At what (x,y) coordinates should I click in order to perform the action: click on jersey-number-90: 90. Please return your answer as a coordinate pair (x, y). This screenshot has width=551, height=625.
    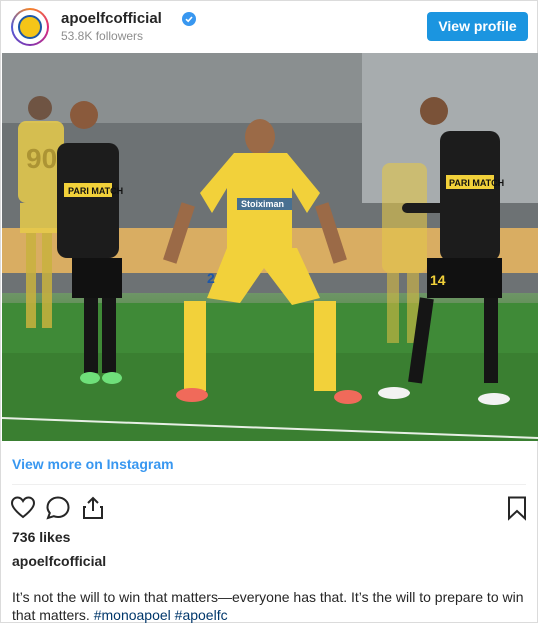
    Looking at the image, I should click on (41, 158).